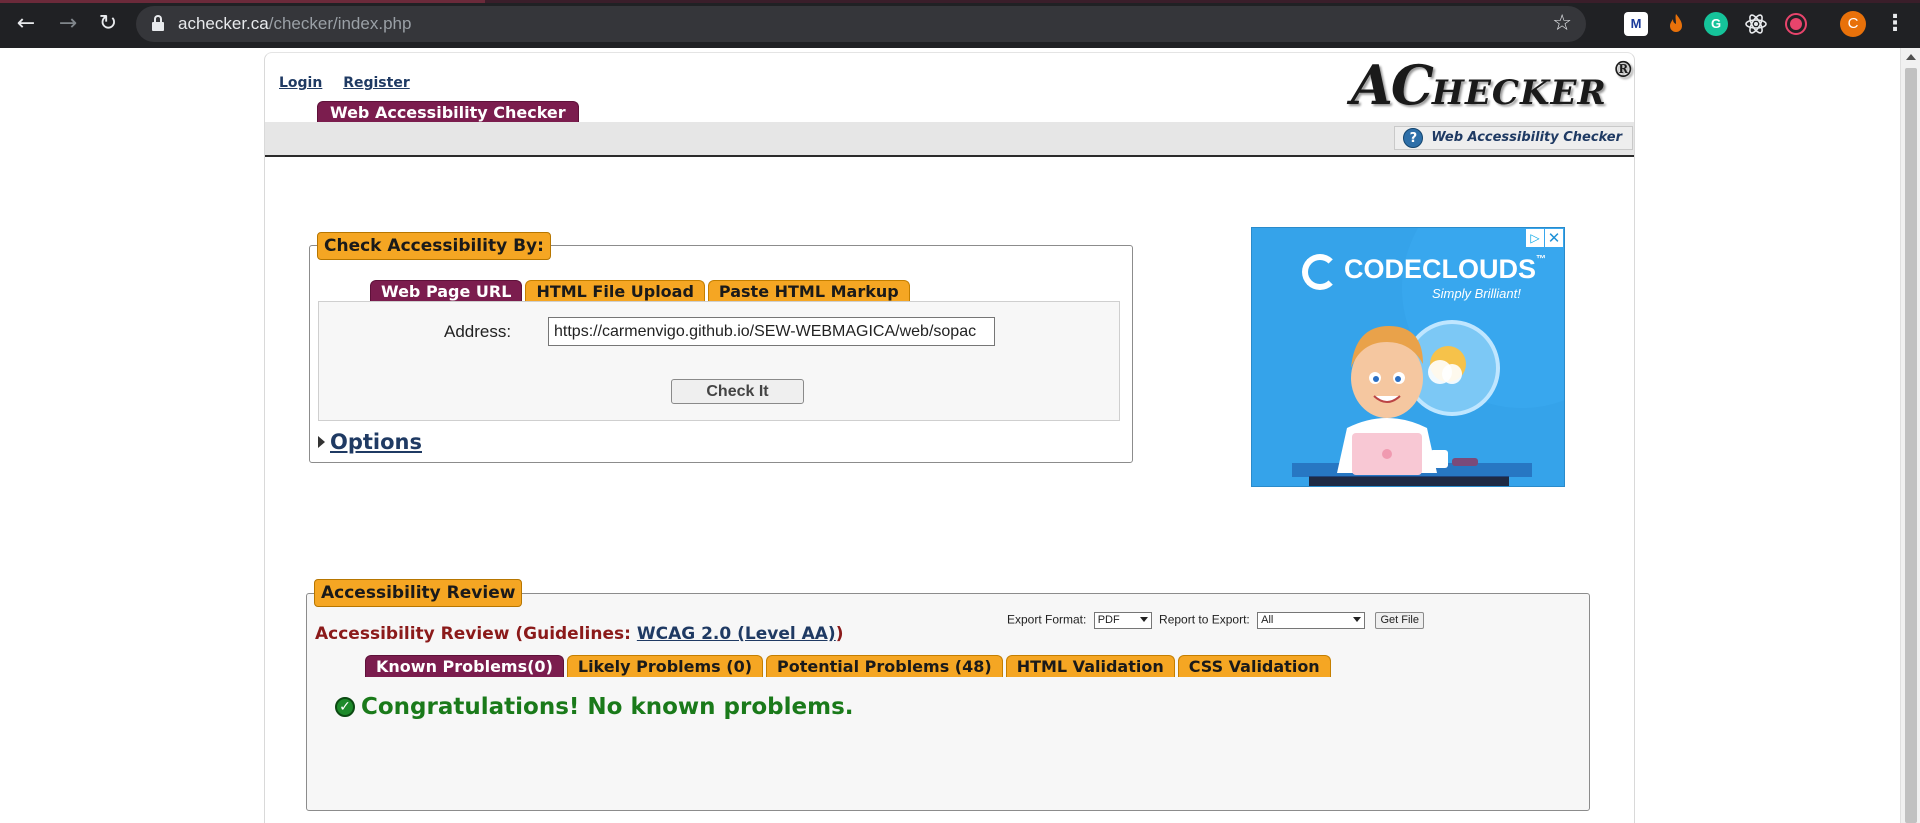 This screenshot has width=1920, height=823. I want to click on accessibility-review-legend: Accessibility Review, so click(418, 593).